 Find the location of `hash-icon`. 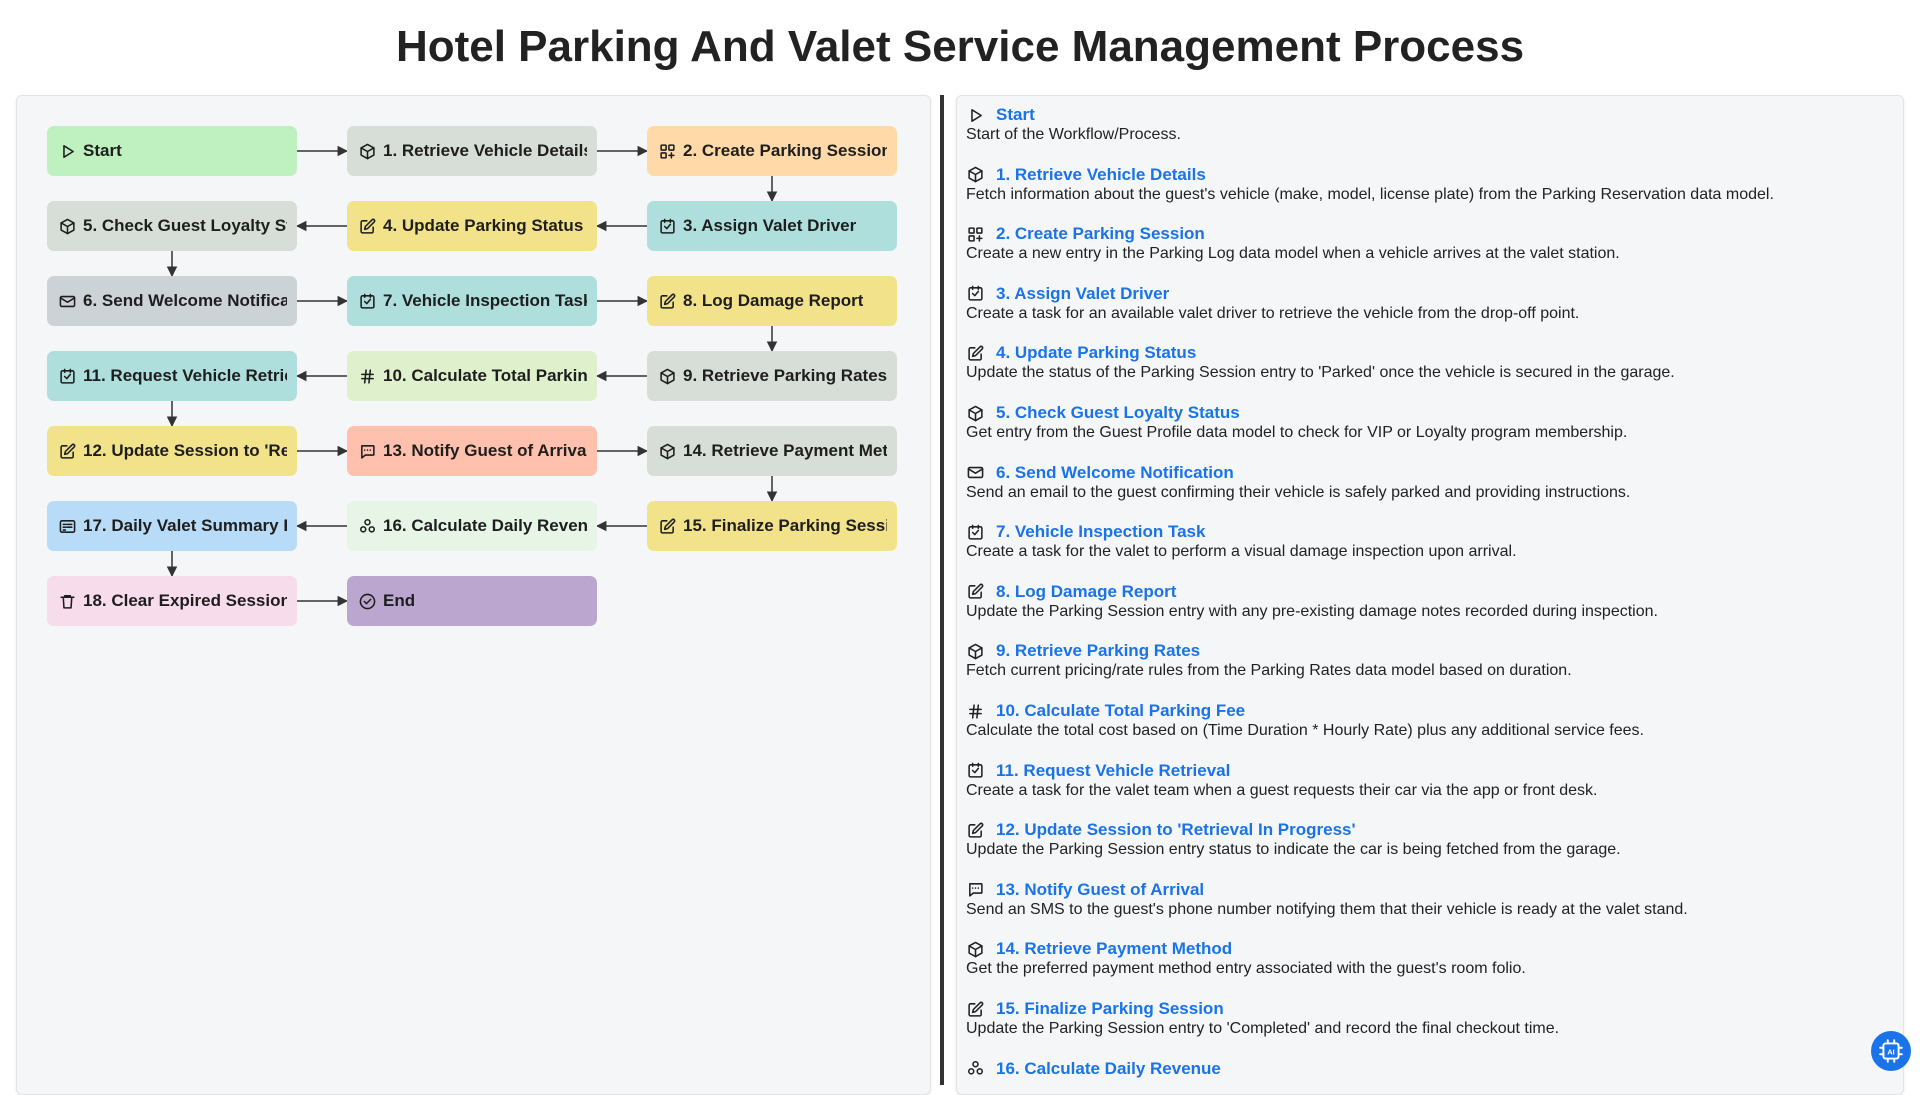

hash-icon is located at coordinates (367, 376).